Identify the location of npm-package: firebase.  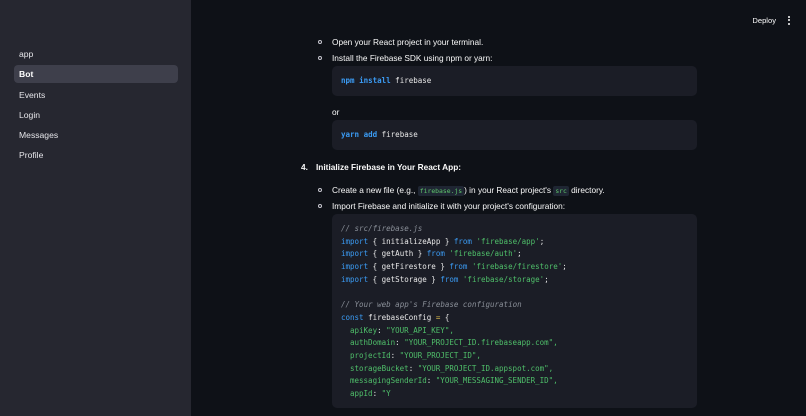
(411, 80).